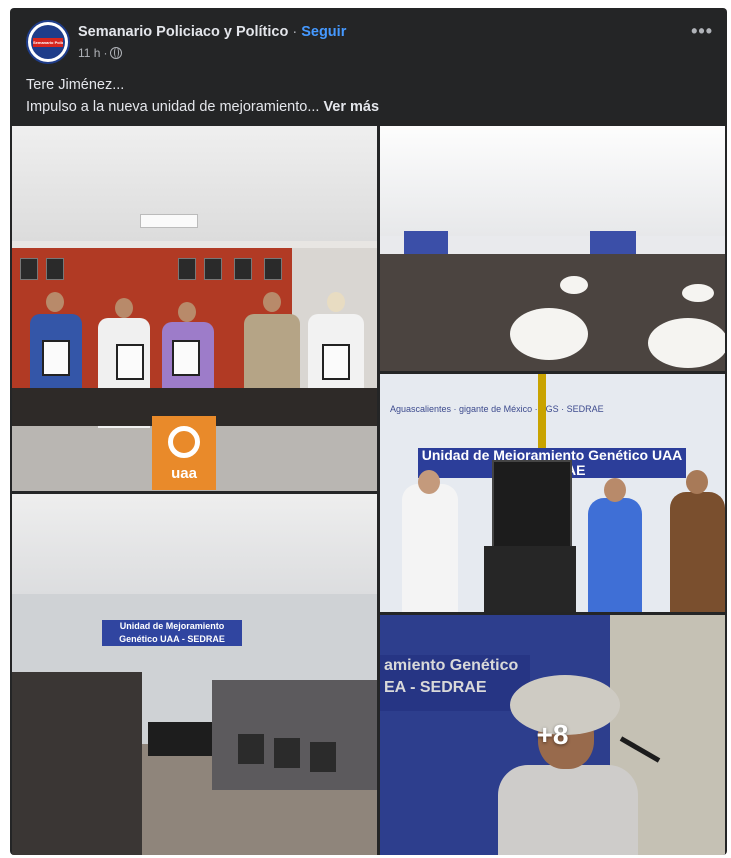 Image resolution: width=731 pixels, height=858 pixels. I want to click on post-header-line: Semanario Policiaco y Político · Seguir, so click(212, 32).